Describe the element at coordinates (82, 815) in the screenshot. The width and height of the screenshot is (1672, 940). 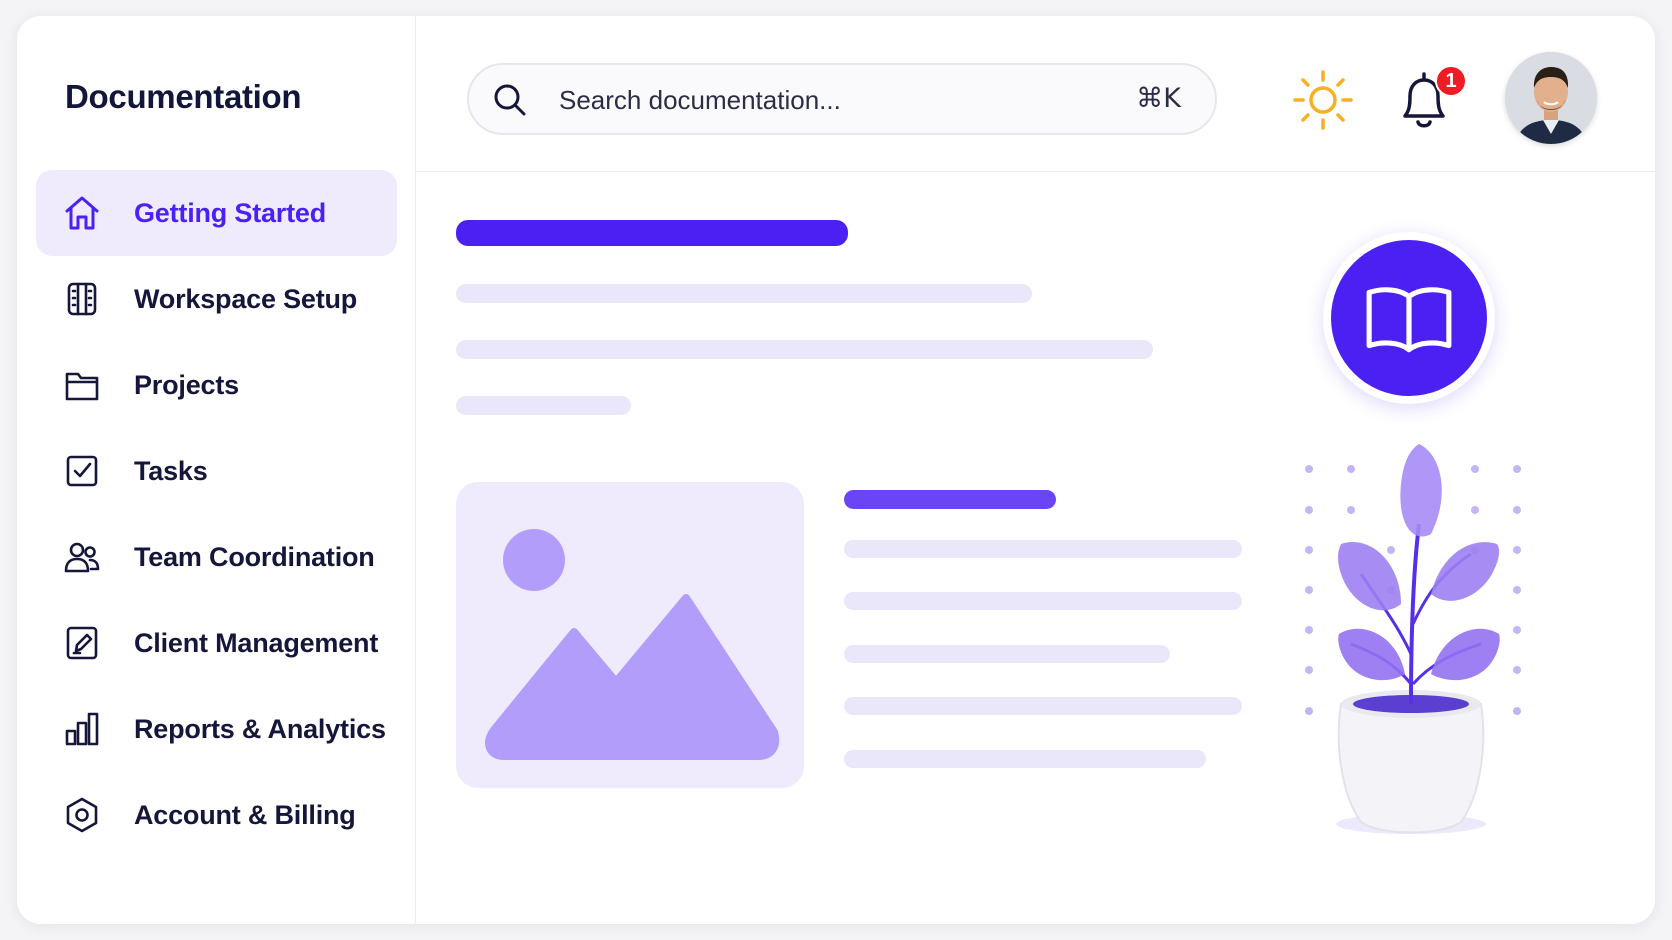
I see `hexagon-settings-icon` at that location.